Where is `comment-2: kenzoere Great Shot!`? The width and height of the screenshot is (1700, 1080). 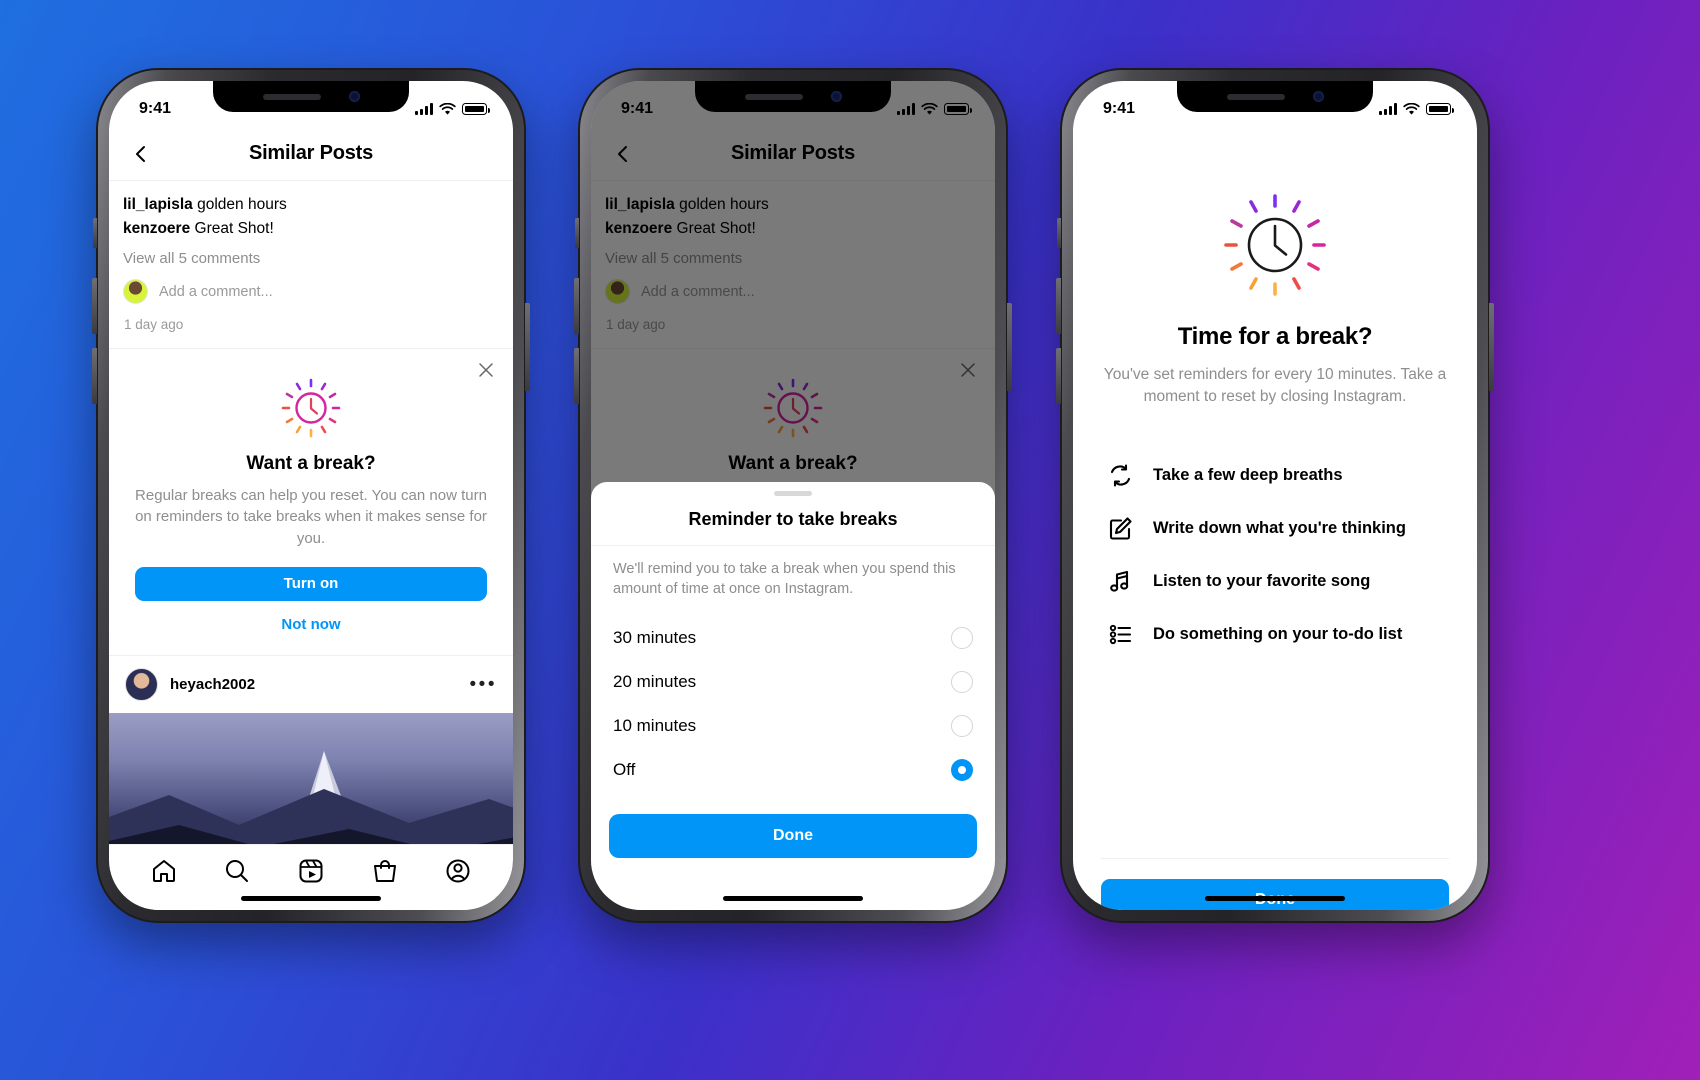
comment-2: kenzoere Great Shot! is located at coordinates (311, 229).